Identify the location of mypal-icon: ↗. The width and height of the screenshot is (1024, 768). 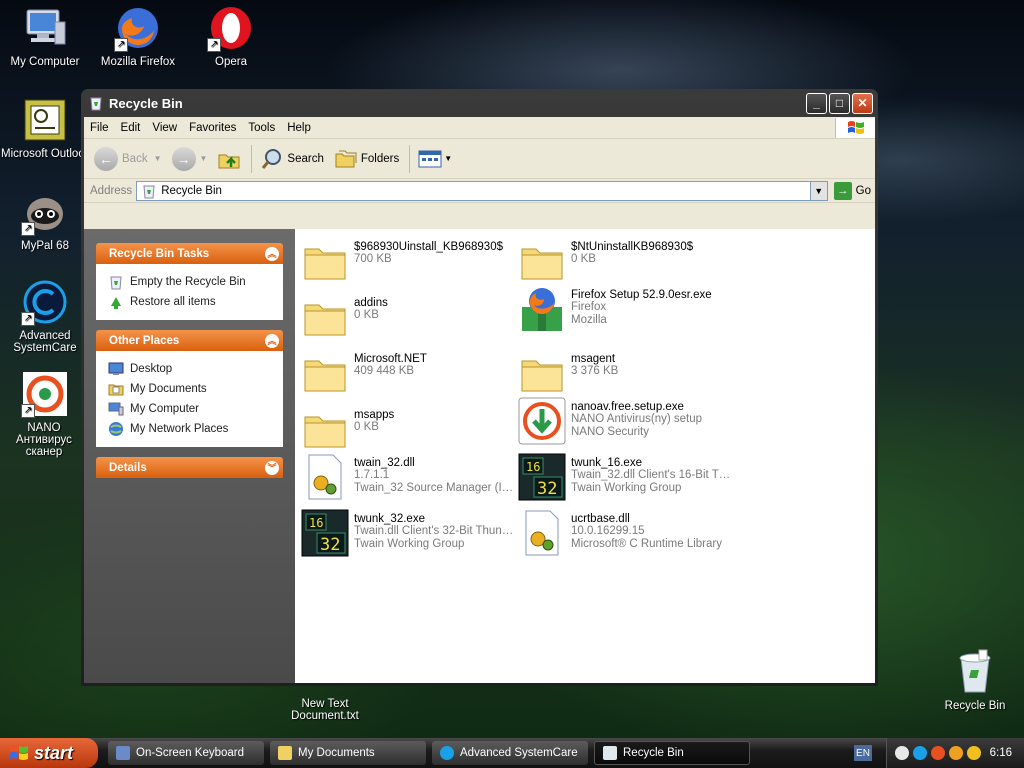
(45, 212).